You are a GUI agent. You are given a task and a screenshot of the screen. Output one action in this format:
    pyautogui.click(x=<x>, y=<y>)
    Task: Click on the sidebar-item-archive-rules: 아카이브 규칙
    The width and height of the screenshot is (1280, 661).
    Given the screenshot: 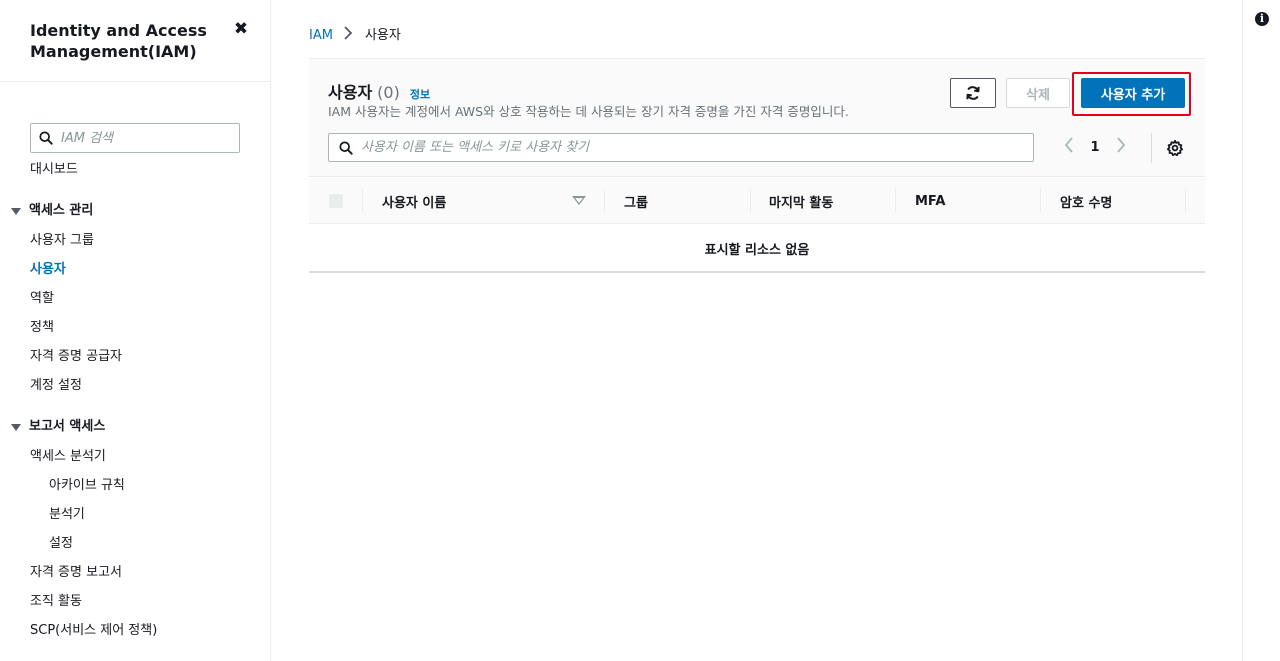 What is the action you would take?
    pyautogui.click(x=87, y=486)
    